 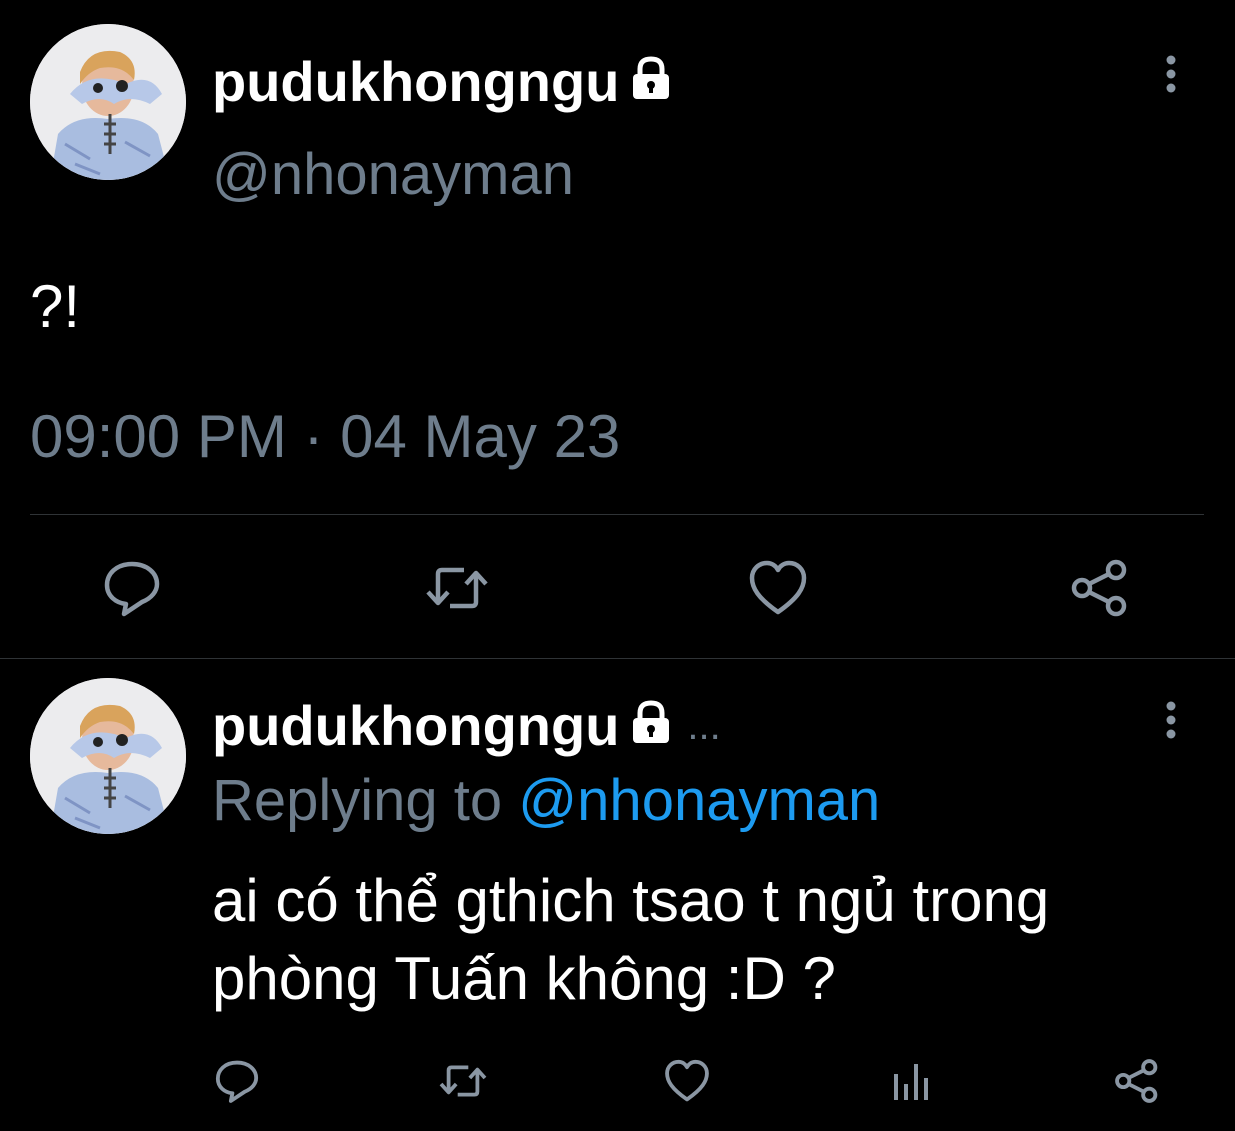 I want to click on replying-to: Replying to @nhonayman, so click(x=546, y=801).